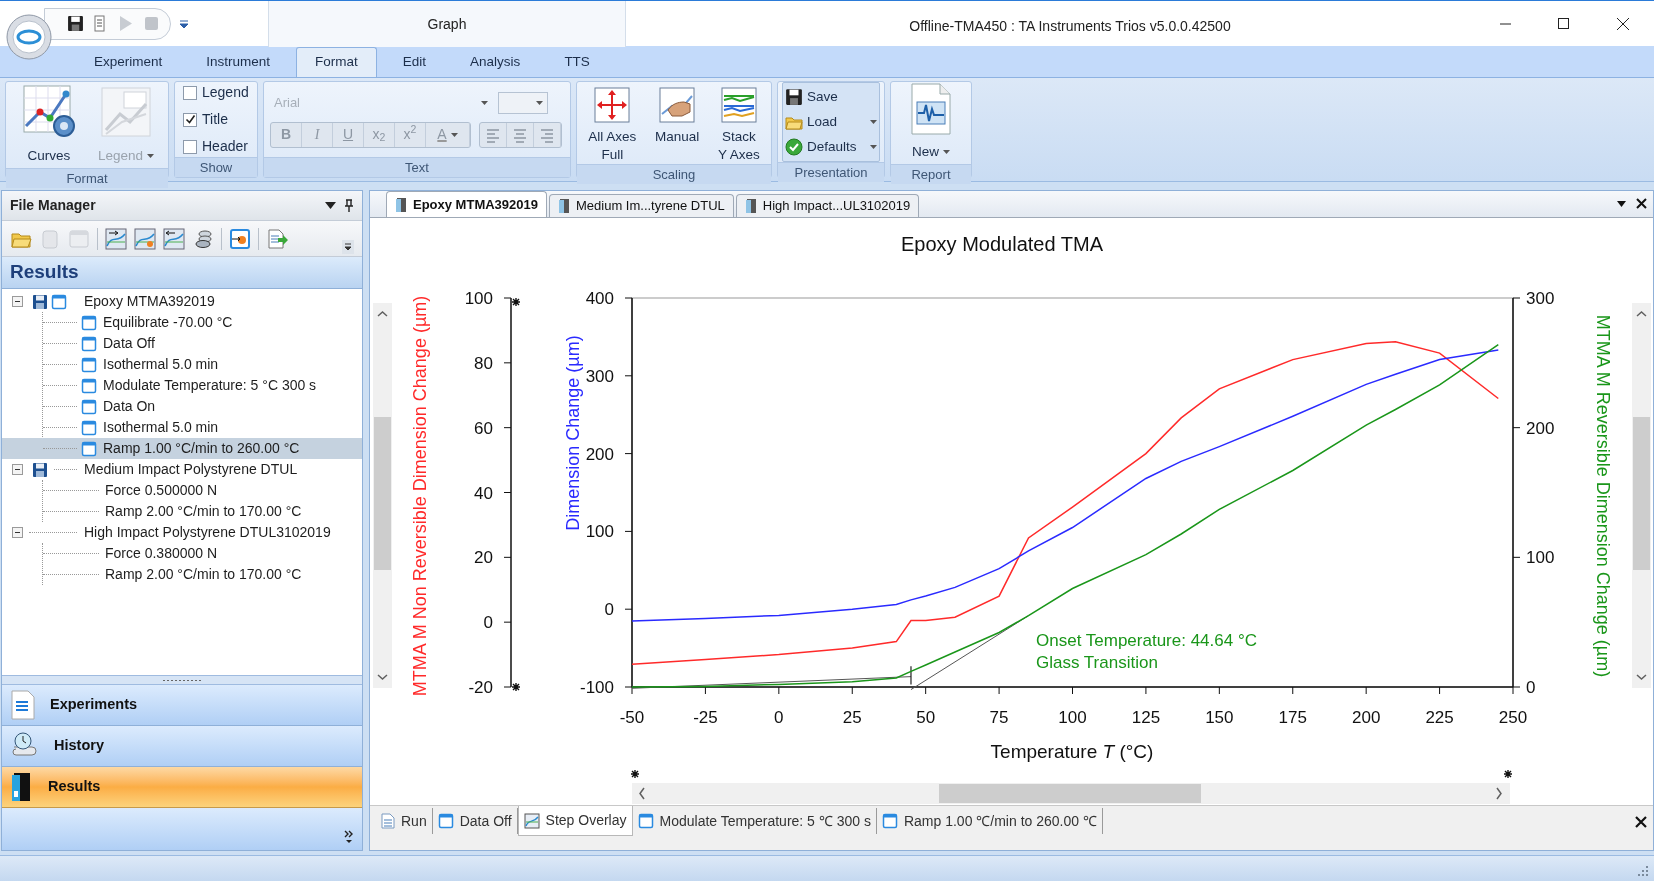 Image resolution: width=1654 pixels, height=881 pixels. Describe the element at coordinates (216, 146) in the screenshot. I see `checkbox: Header` at that location.